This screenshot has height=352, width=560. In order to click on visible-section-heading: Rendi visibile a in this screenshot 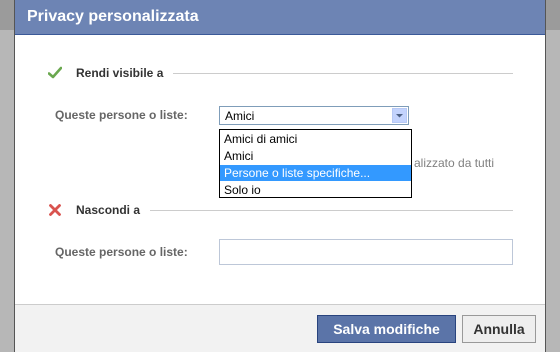, I will do `click(120, 73)`.